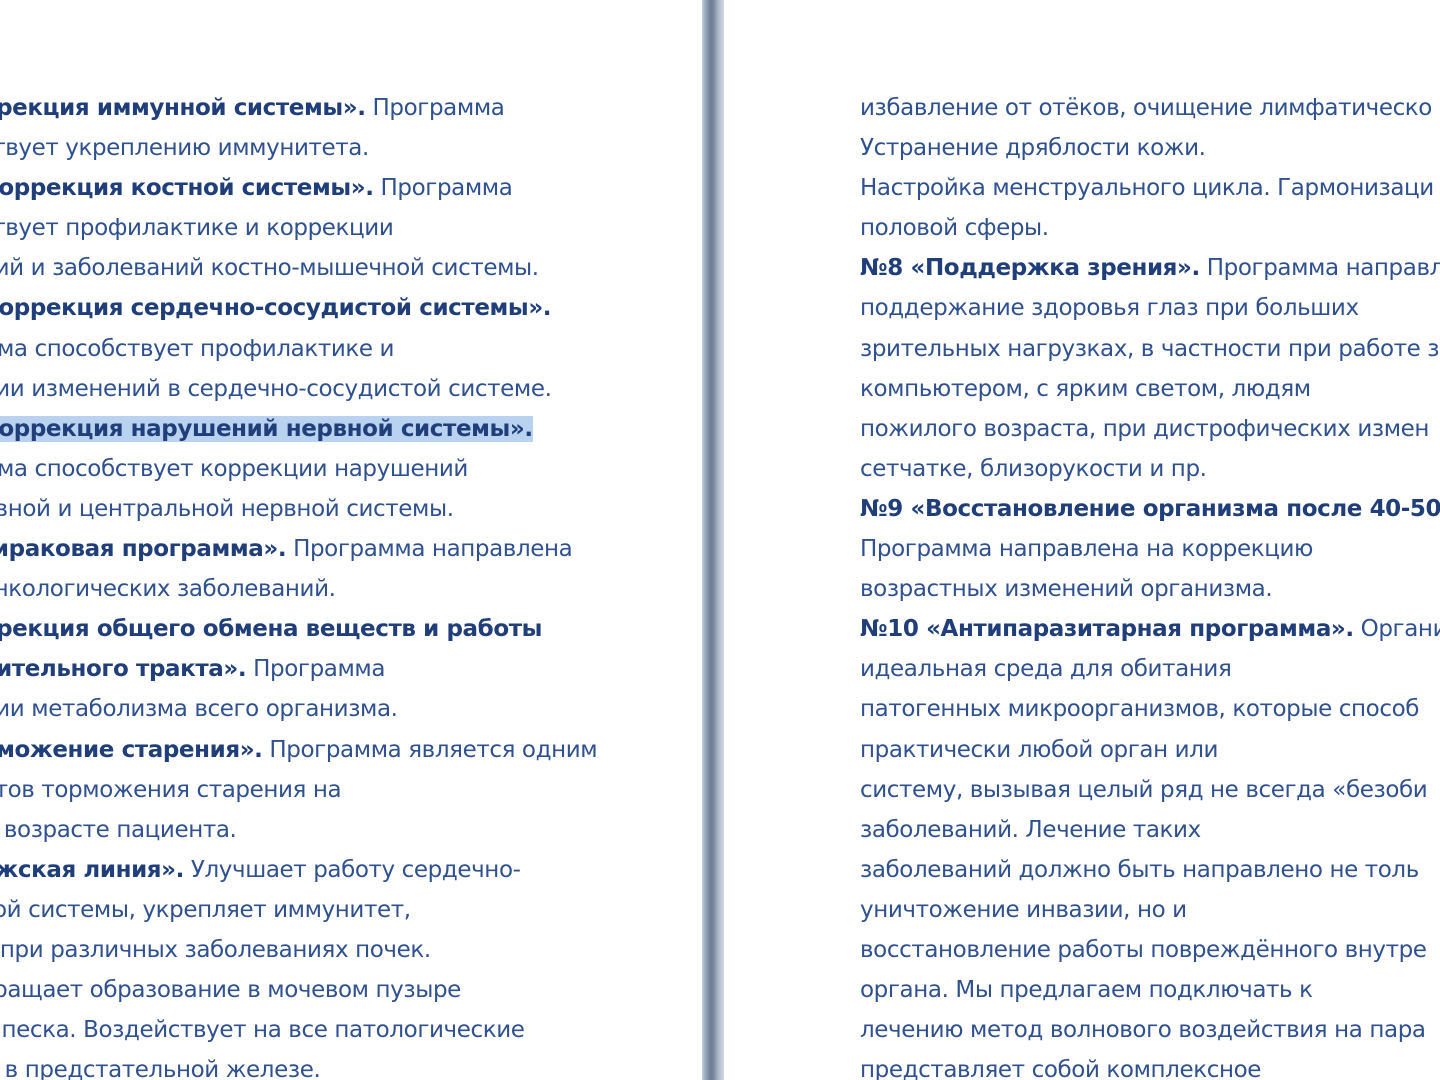  I want to click on text-line: возрастных изменений организма., so click(1150, 589).